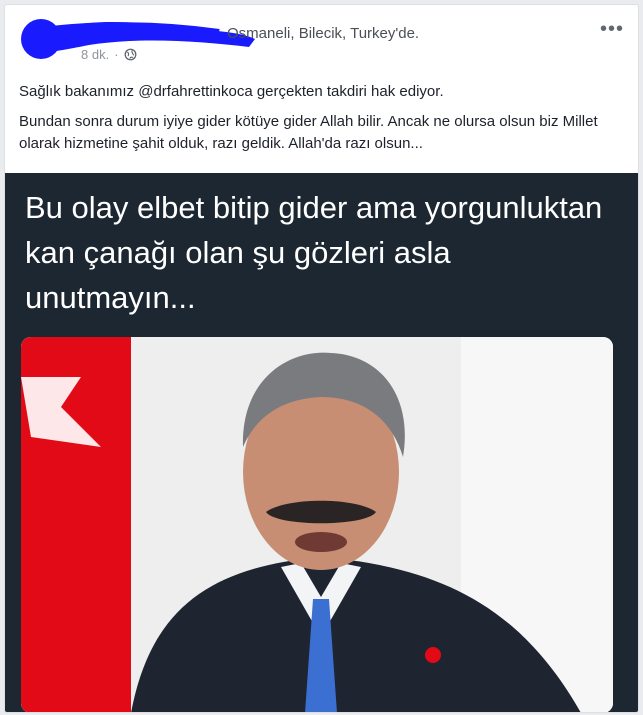 Image resolution: width=643 pixels, height=715 pixels. What do you see at coordinates (139, 37) in the screenshot?
I see `redaction-scribble` at bounding box center [139, 37].